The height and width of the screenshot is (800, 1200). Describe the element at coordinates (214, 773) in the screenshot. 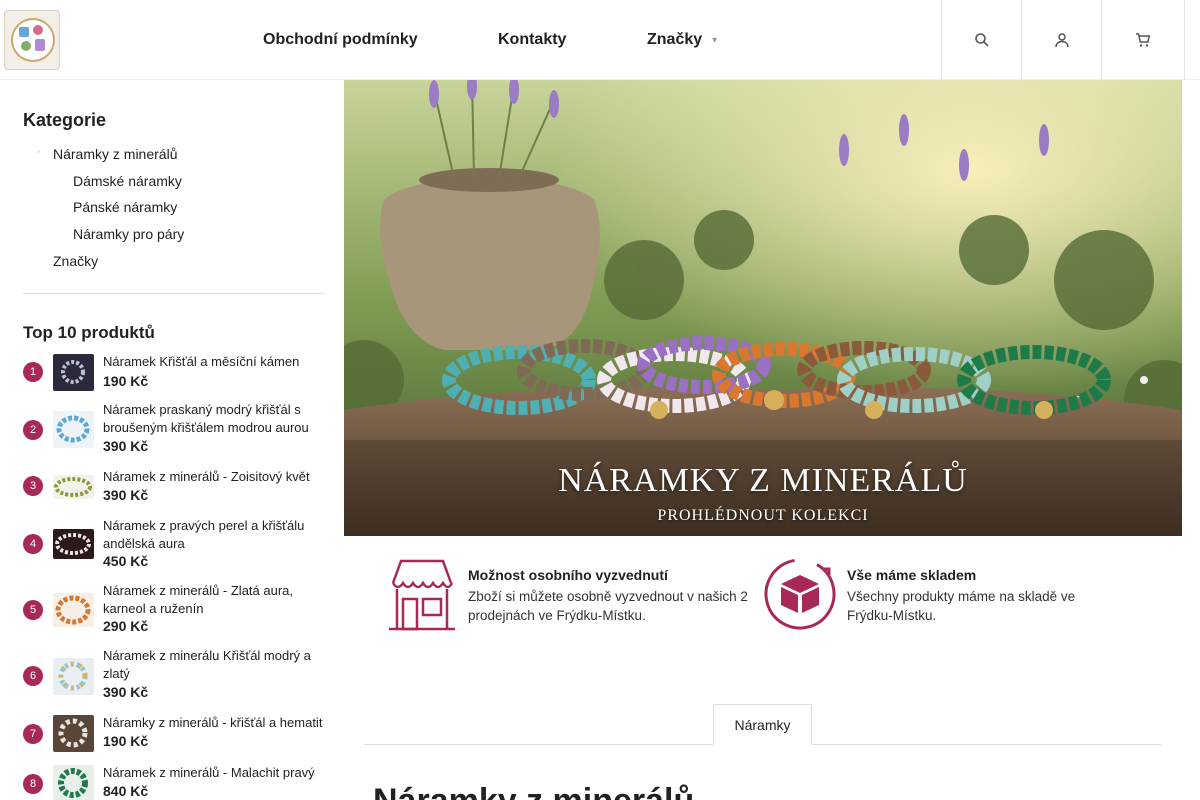

I see `product-name: Náramek z minerálů - Malachit pravý` at that location.